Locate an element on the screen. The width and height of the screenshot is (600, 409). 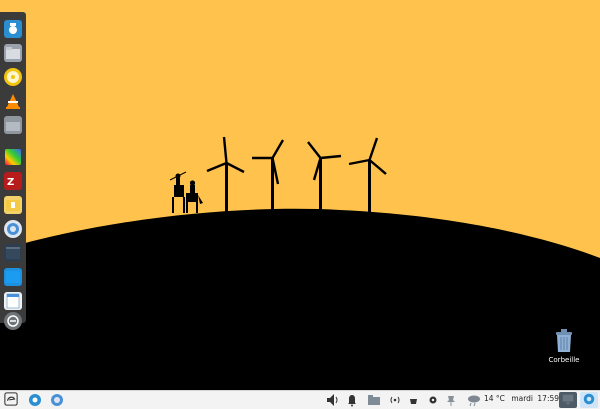
trash-label: Corbeille is located at coordinates (564, 360).